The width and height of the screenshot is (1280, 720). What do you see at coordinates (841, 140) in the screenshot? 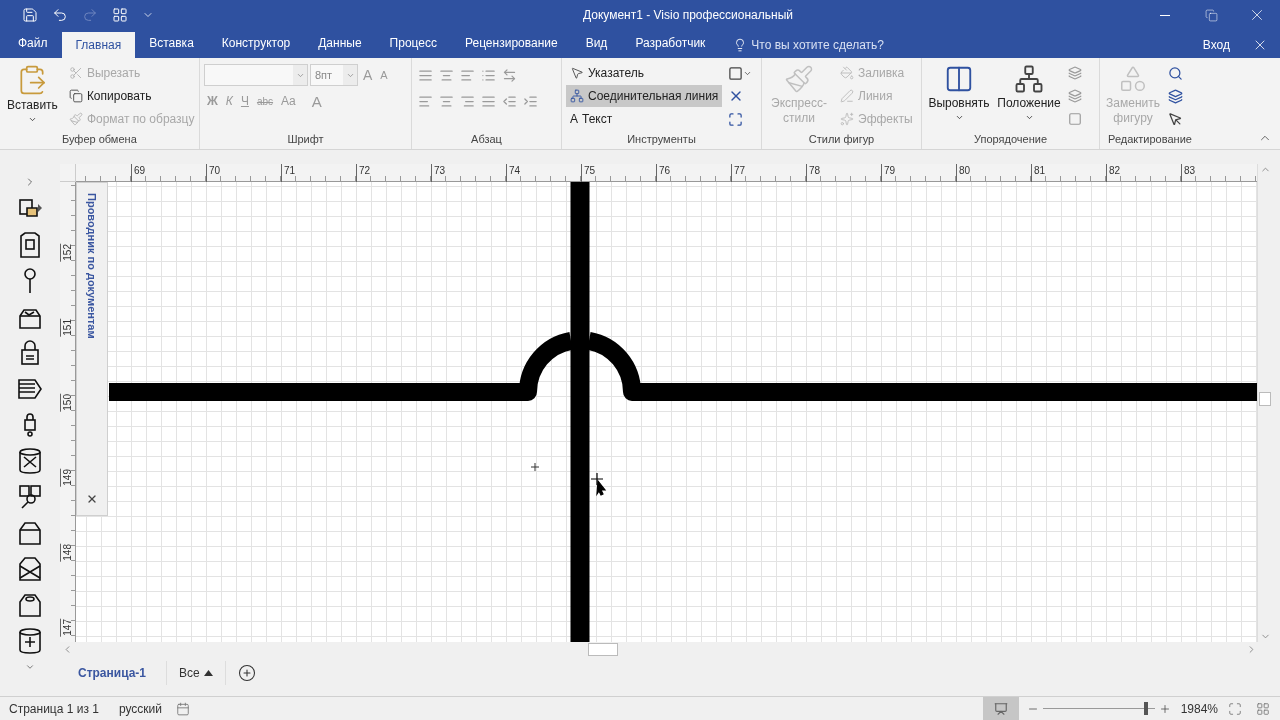
I see `group-label: Стили фигур` at bounding box center [841, 140].